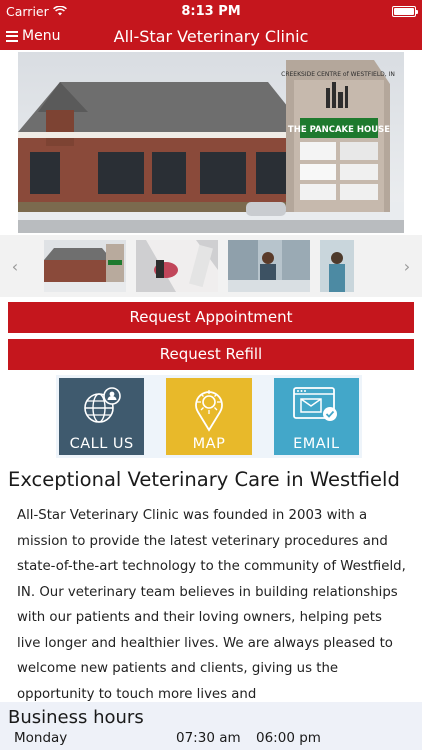 This screenshot has width=422, height=750. I want to click on globe-person-icon, so click(102, 405).